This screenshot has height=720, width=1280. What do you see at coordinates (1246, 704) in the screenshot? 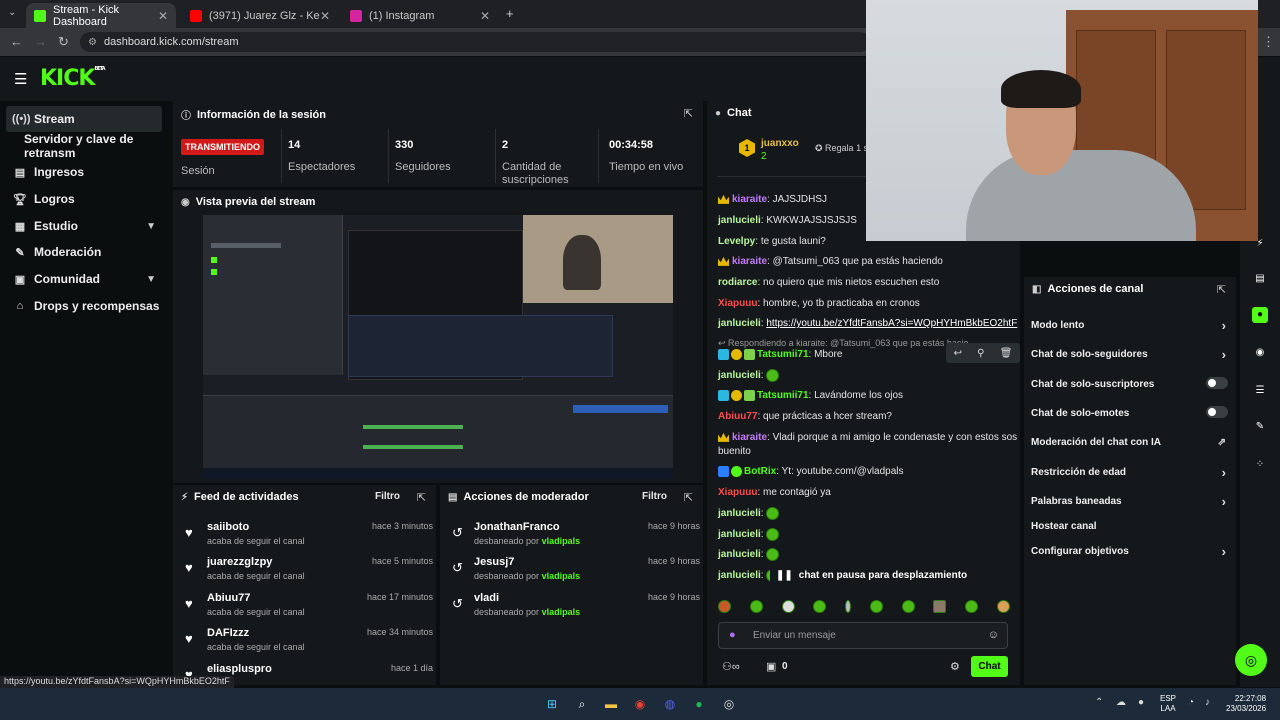
I see `clock: 22:27:08 23/03/2026` at bounding box center [1246, 704].